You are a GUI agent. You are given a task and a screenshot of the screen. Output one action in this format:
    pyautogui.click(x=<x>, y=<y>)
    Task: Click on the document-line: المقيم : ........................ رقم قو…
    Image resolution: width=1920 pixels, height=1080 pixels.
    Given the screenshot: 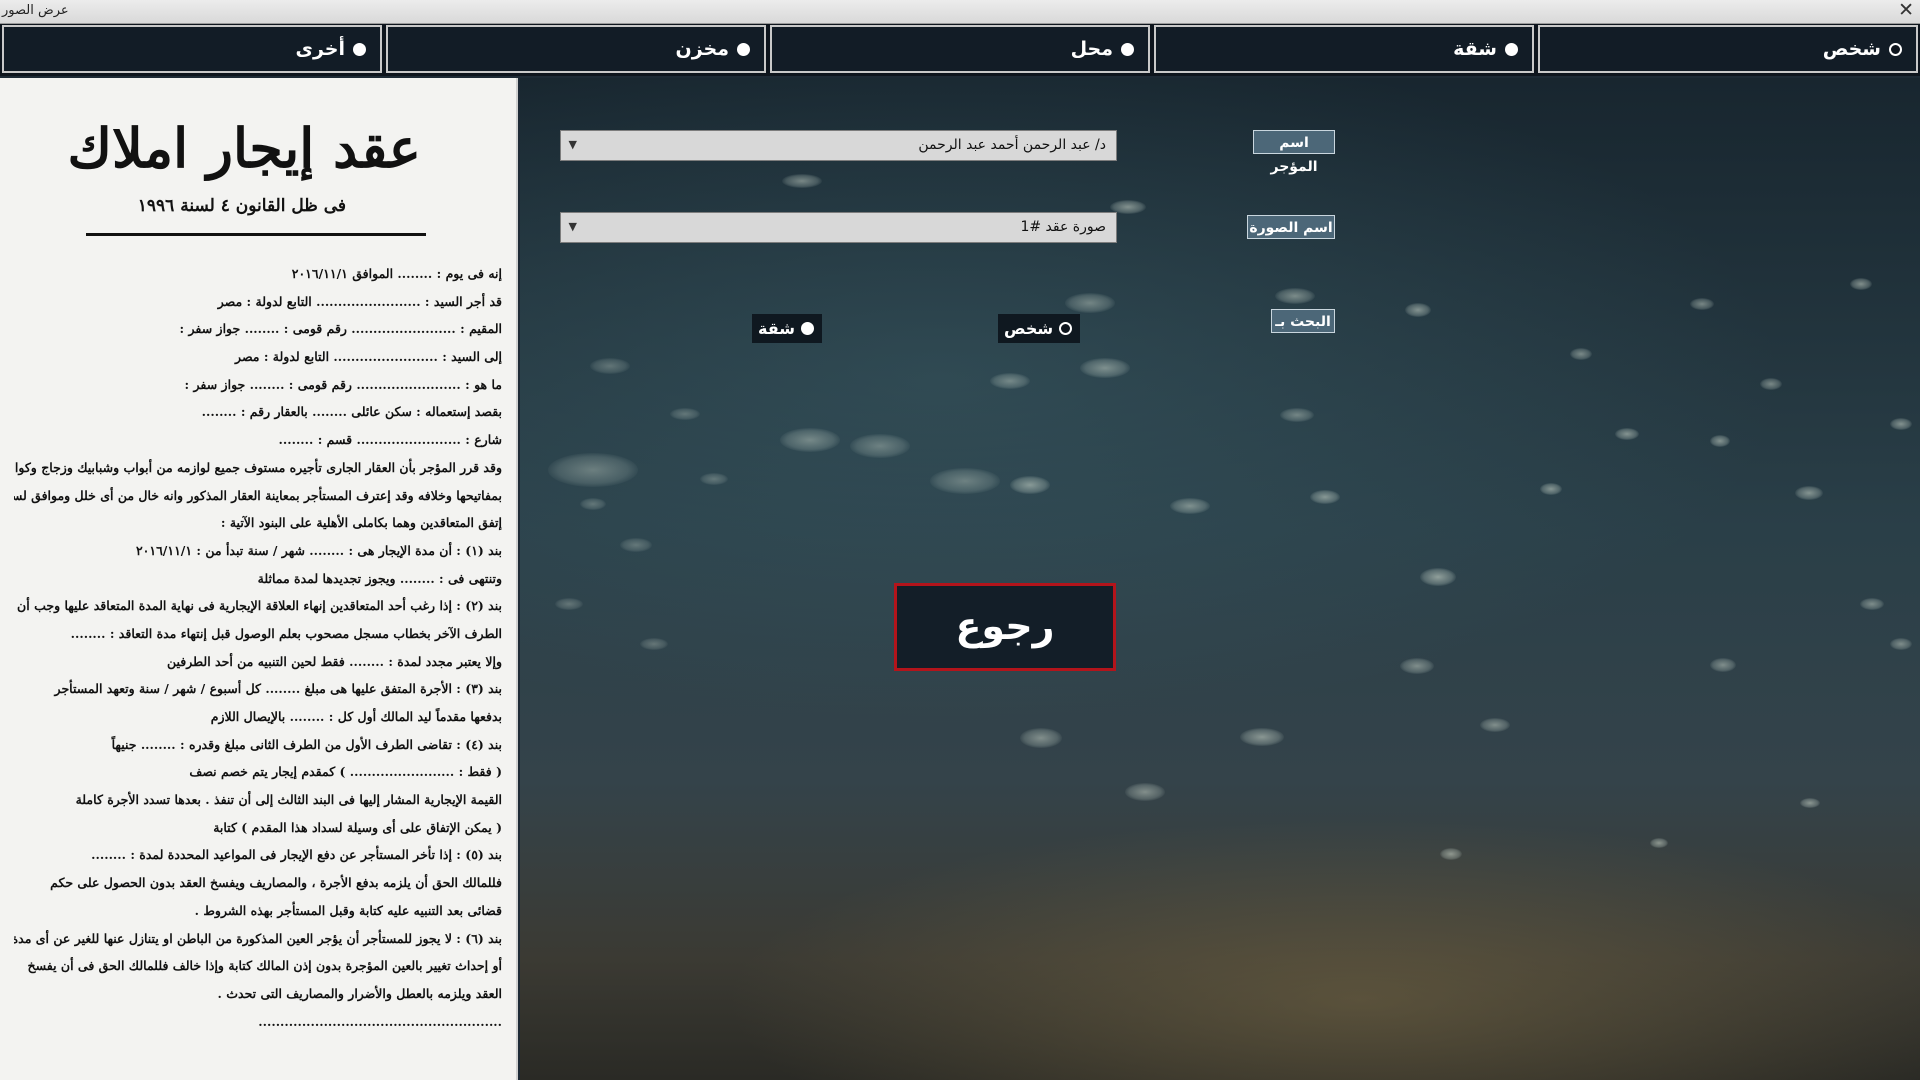 What is the action you would take?
    pyautogui.click(x=340, y=329)
    